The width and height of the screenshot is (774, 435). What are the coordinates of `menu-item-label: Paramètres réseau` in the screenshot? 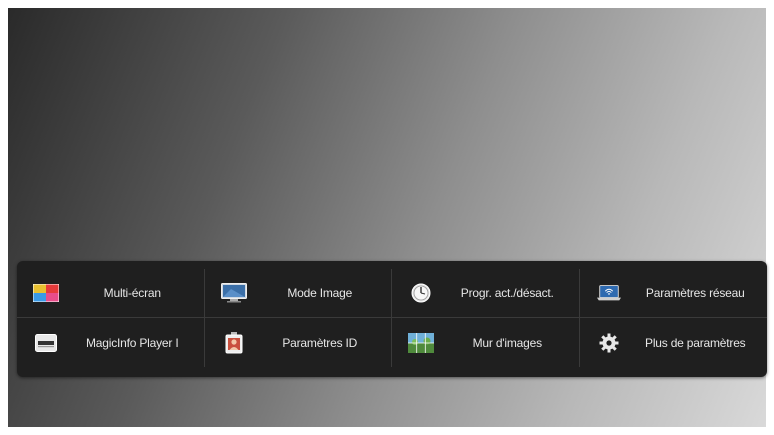 It's located at (695, 293).